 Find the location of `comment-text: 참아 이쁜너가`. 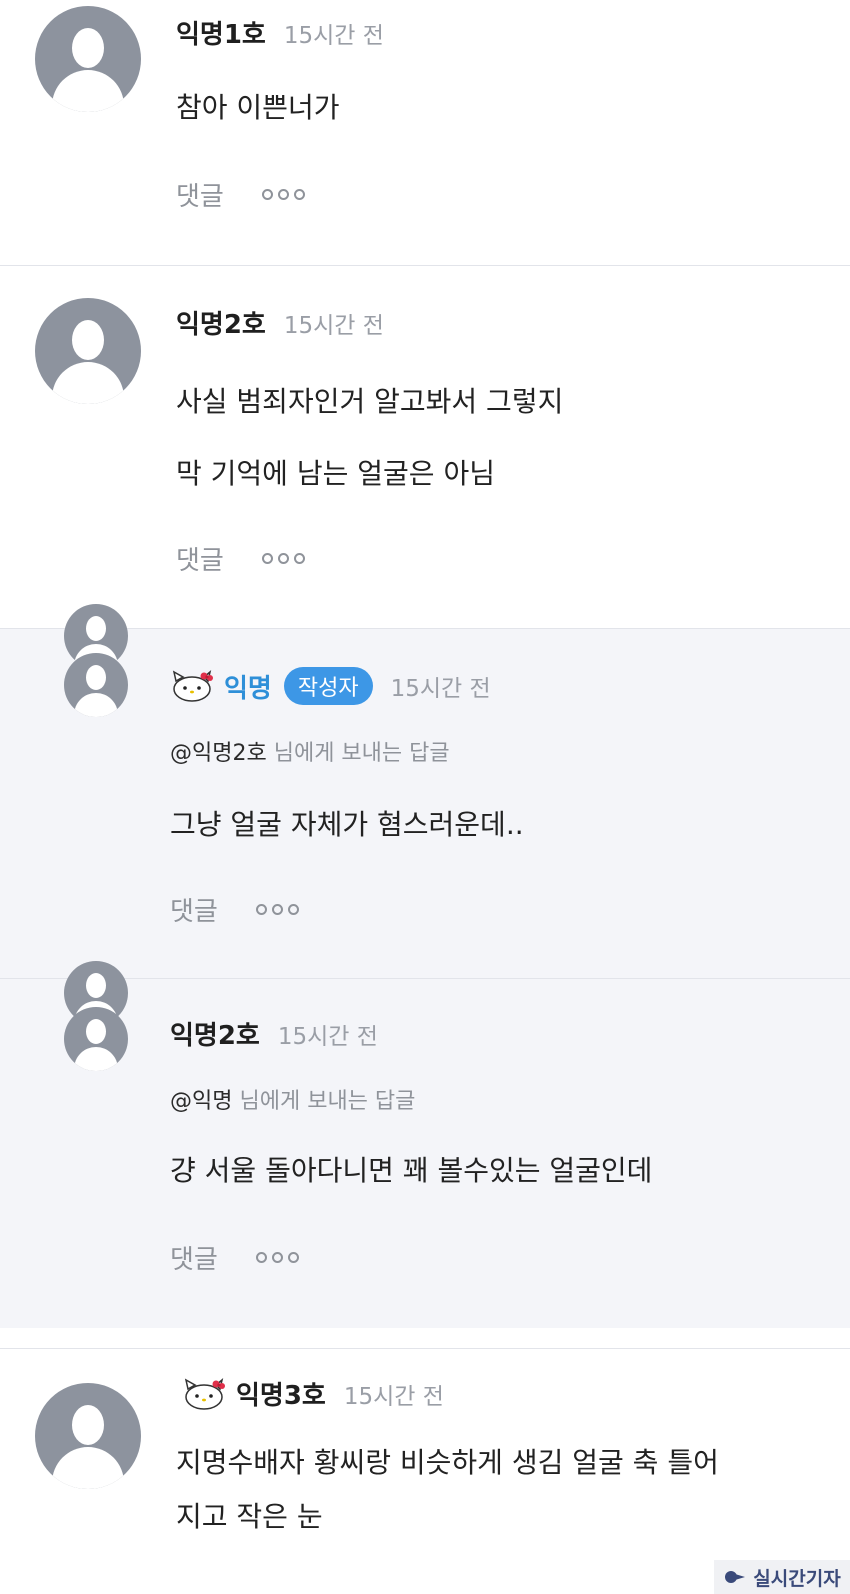

comment-text: 참아 이쁜너가 is located at coordinates (258, 107).